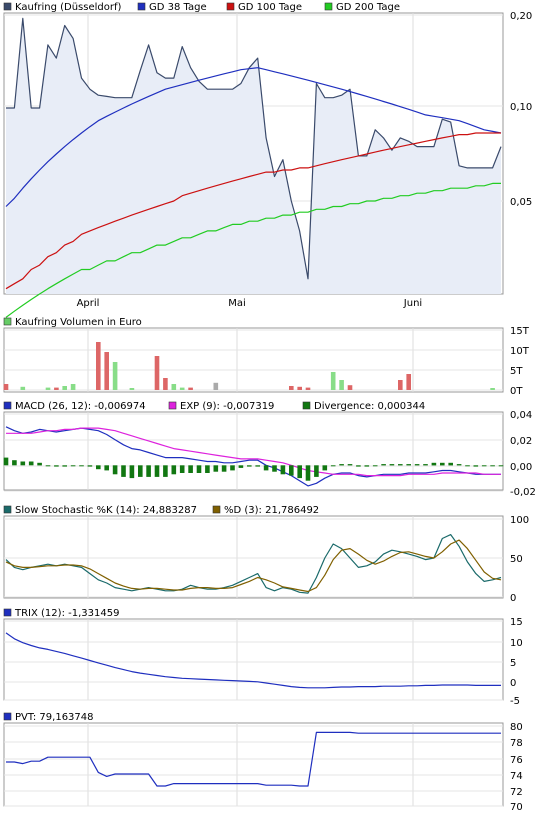 This screenshot has height=814, width=545. I want to click on y-tick-label: 100, so click(519, 520).